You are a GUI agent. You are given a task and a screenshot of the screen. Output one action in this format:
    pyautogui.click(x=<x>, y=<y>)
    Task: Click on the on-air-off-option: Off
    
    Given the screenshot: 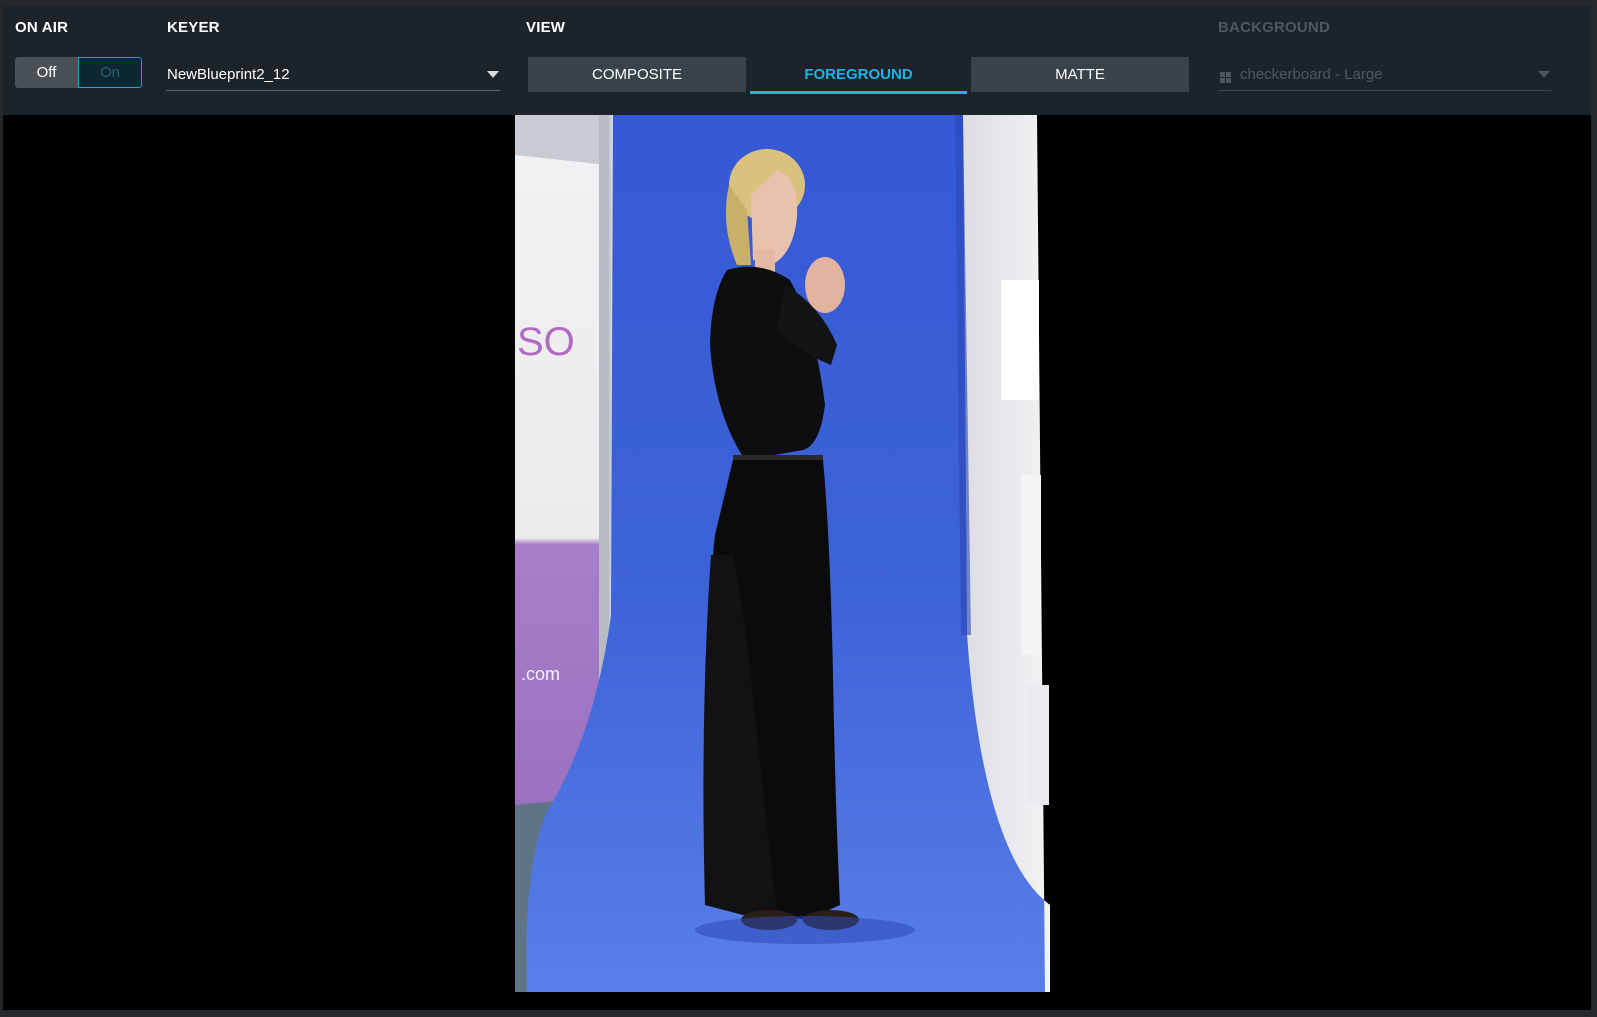 What is the action you would take?
    pyautogui.click(x=46, y=72)
    